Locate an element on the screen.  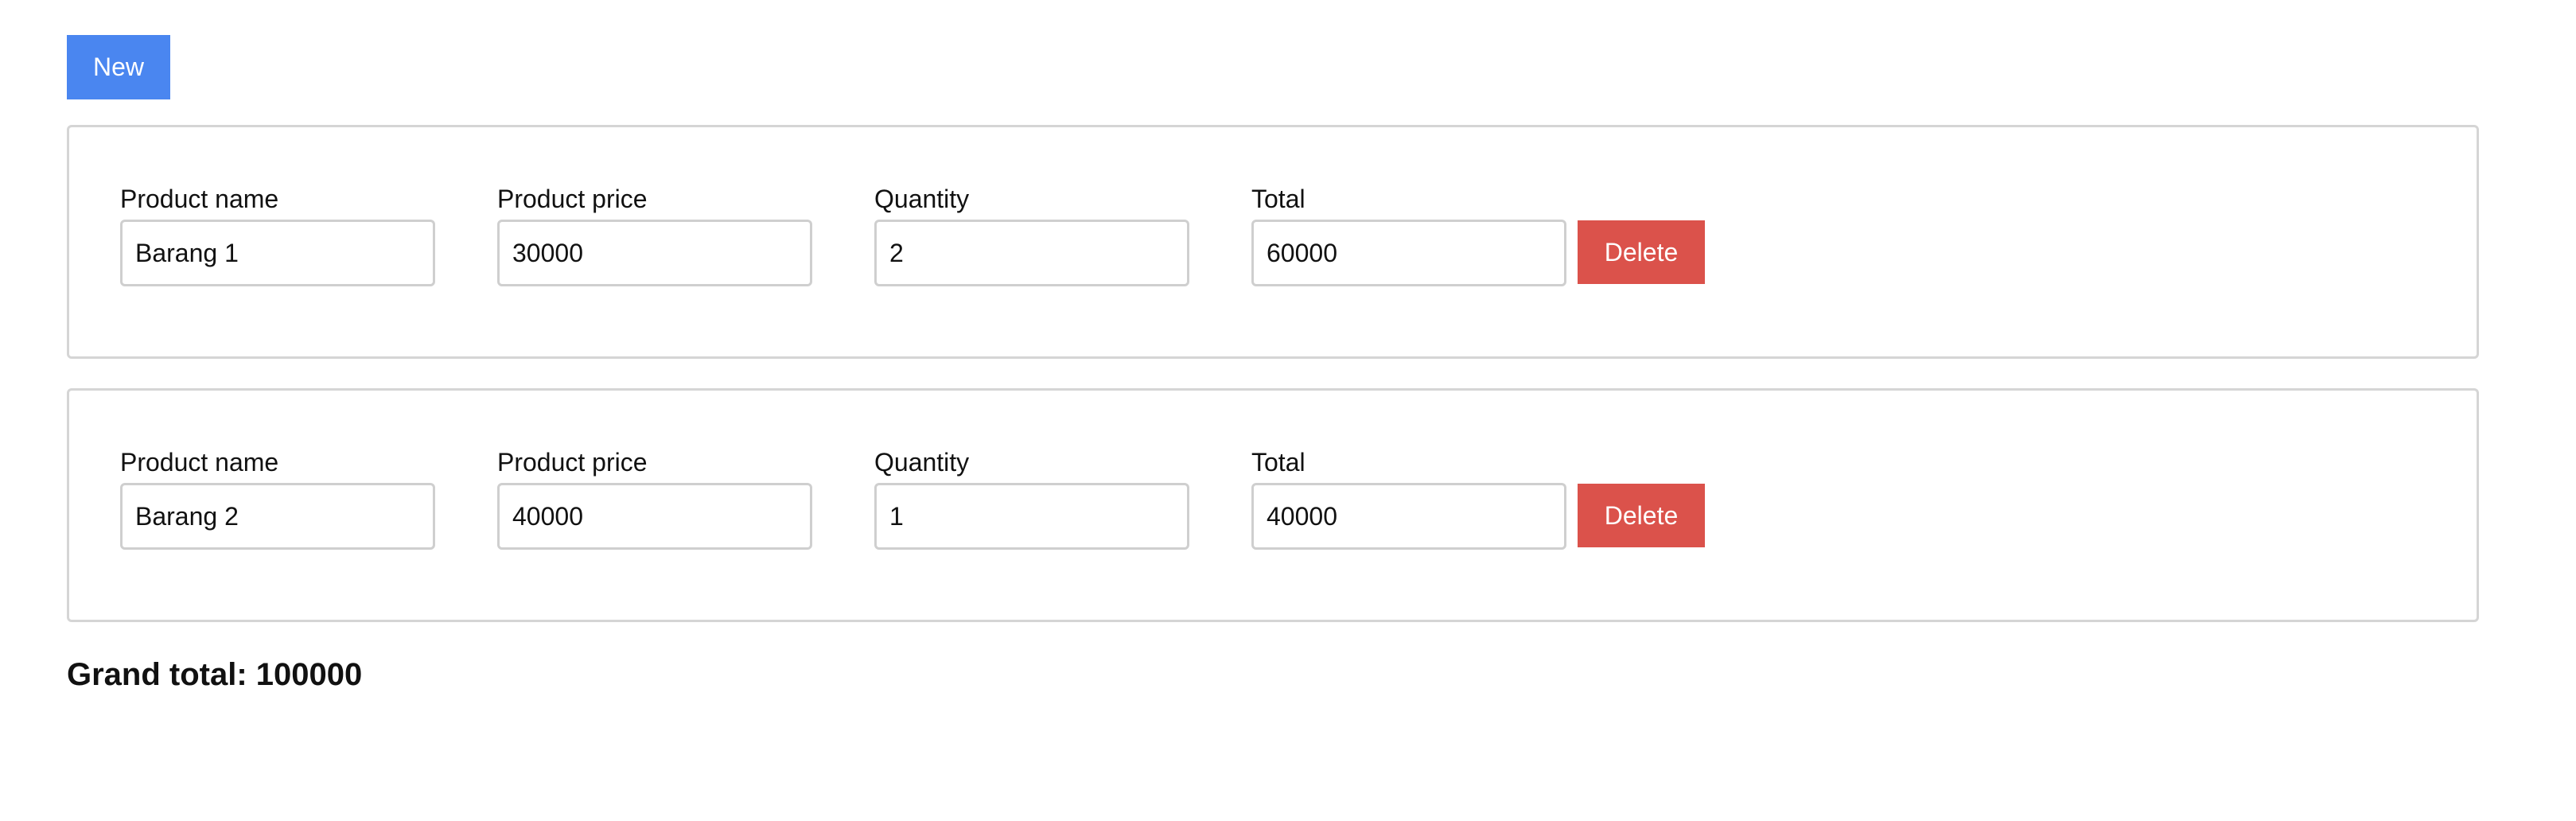
grand-total: Grand total: 100000 is located at coordinates (215, 674).